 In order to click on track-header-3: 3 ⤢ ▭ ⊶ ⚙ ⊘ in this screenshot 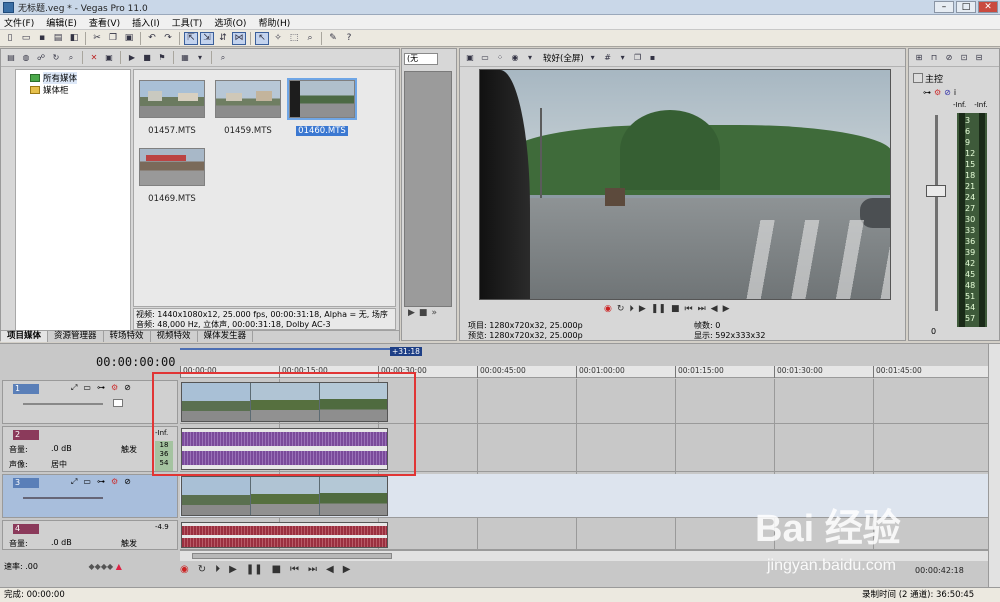, I will do `click(90, 496)`.